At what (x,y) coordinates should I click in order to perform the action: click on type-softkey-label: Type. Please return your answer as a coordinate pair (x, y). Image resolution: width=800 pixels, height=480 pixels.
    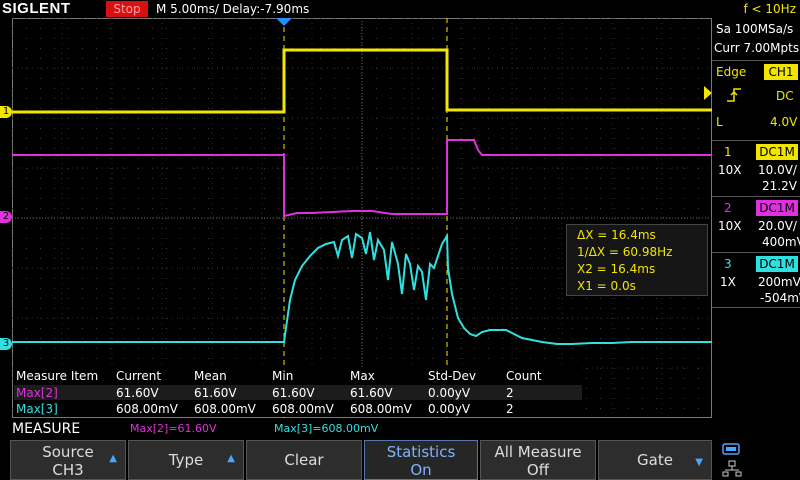
    Looking at the image, I should click on (186, 460).